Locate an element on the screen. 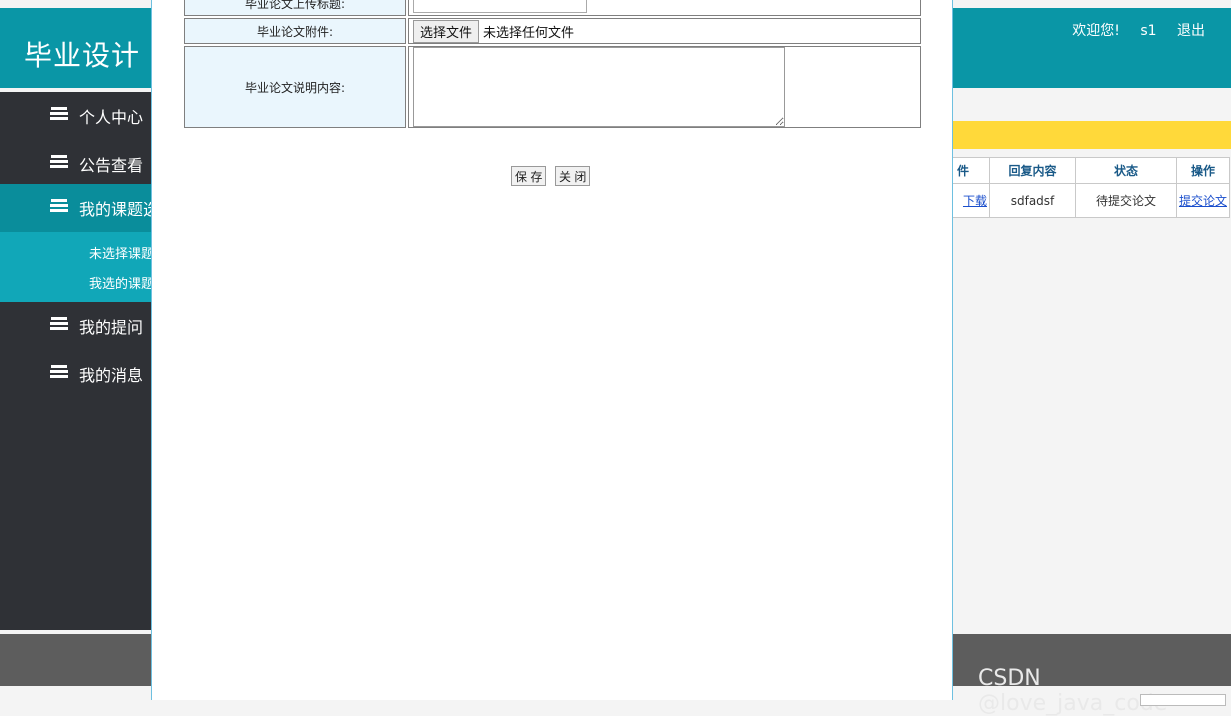  field-label: 毕业论文上传标题: is located at coordinates (295, 8).